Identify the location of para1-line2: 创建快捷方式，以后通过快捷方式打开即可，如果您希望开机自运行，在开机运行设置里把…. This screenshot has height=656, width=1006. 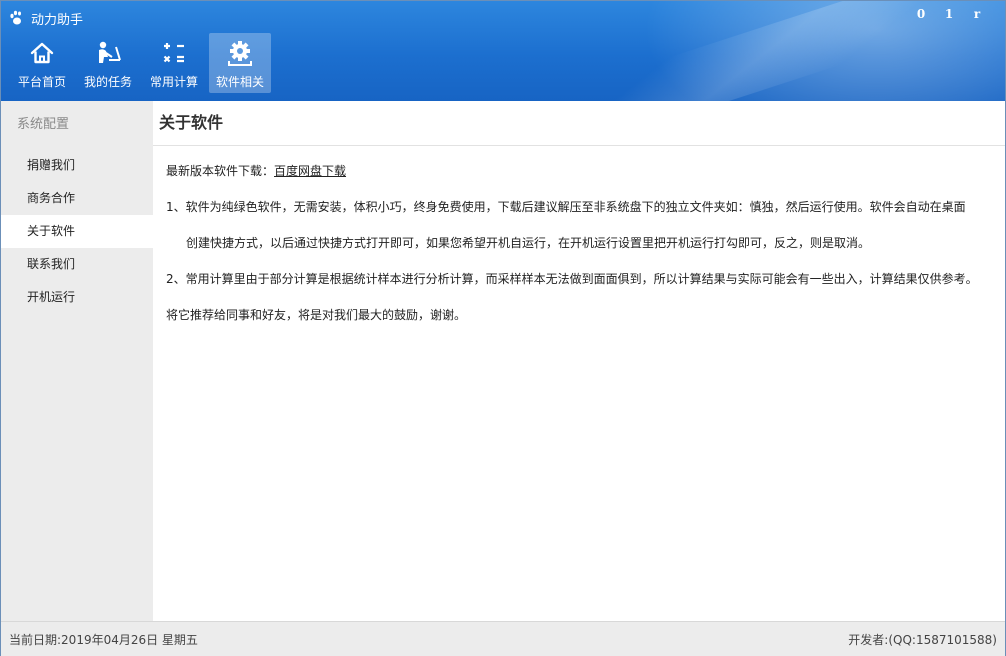
(528, 243).